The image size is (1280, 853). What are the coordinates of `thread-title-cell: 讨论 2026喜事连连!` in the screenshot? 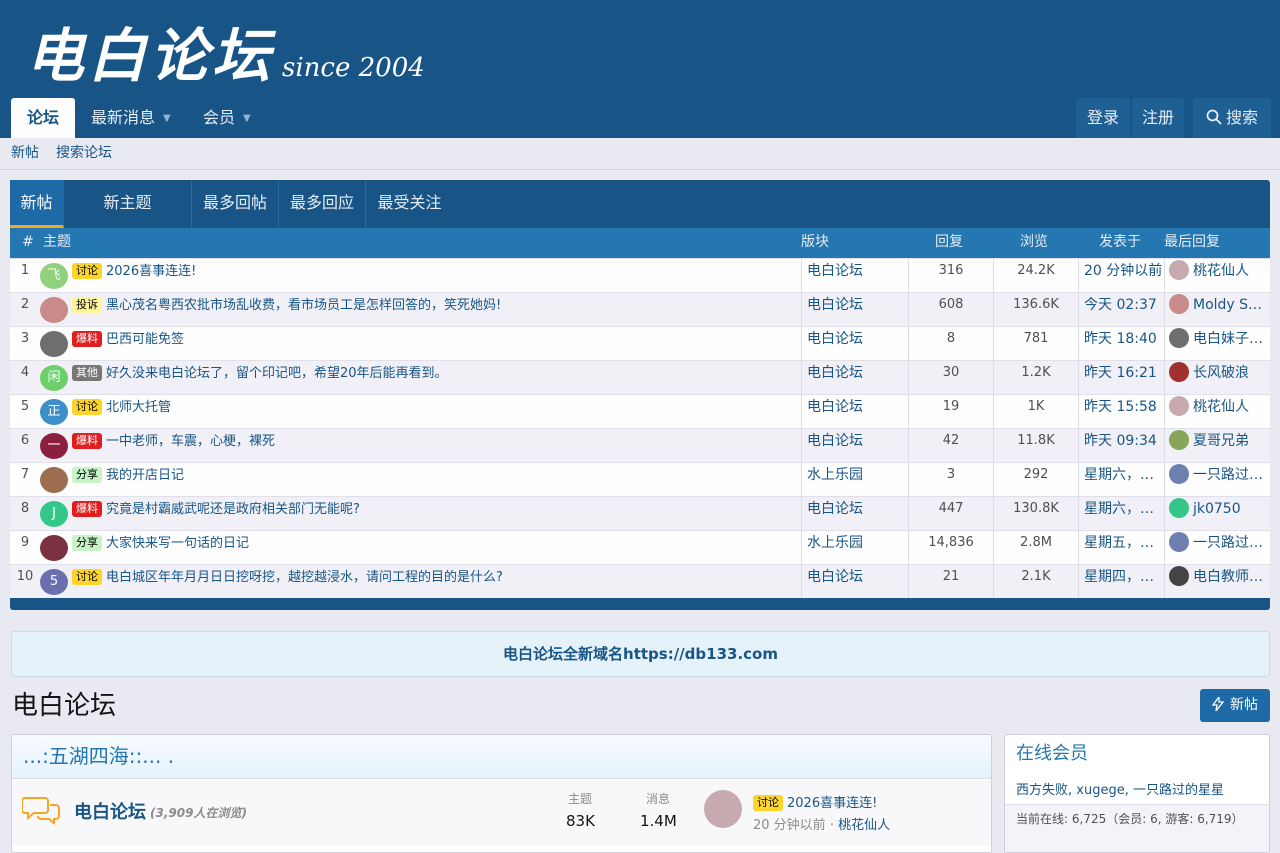 It's located at (434, 275).